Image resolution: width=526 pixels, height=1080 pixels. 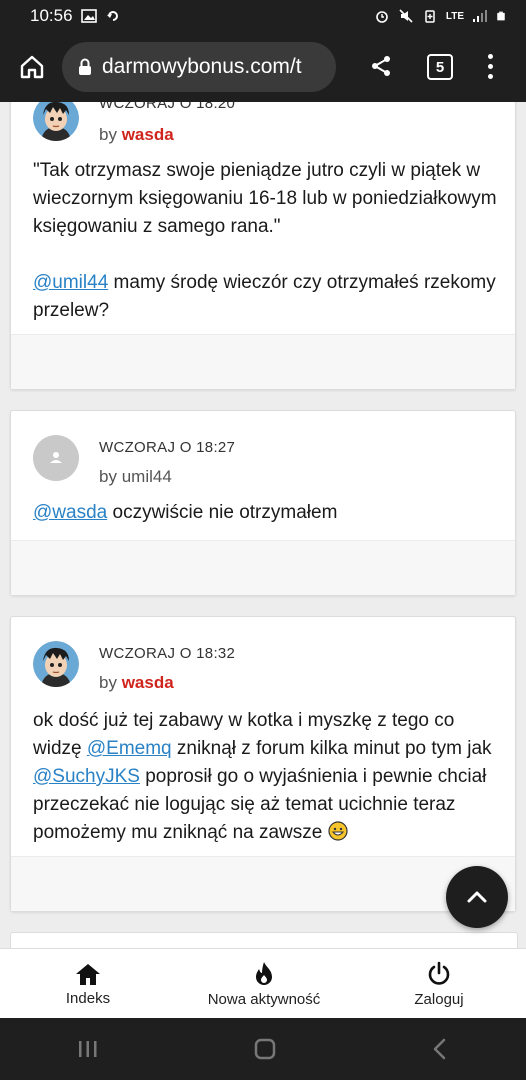 What do you see at coordinates (222, 512) in the screenshot?
I see `post-text-run: oczywiście nie otrzymałem` at bounding box center [222, 512].